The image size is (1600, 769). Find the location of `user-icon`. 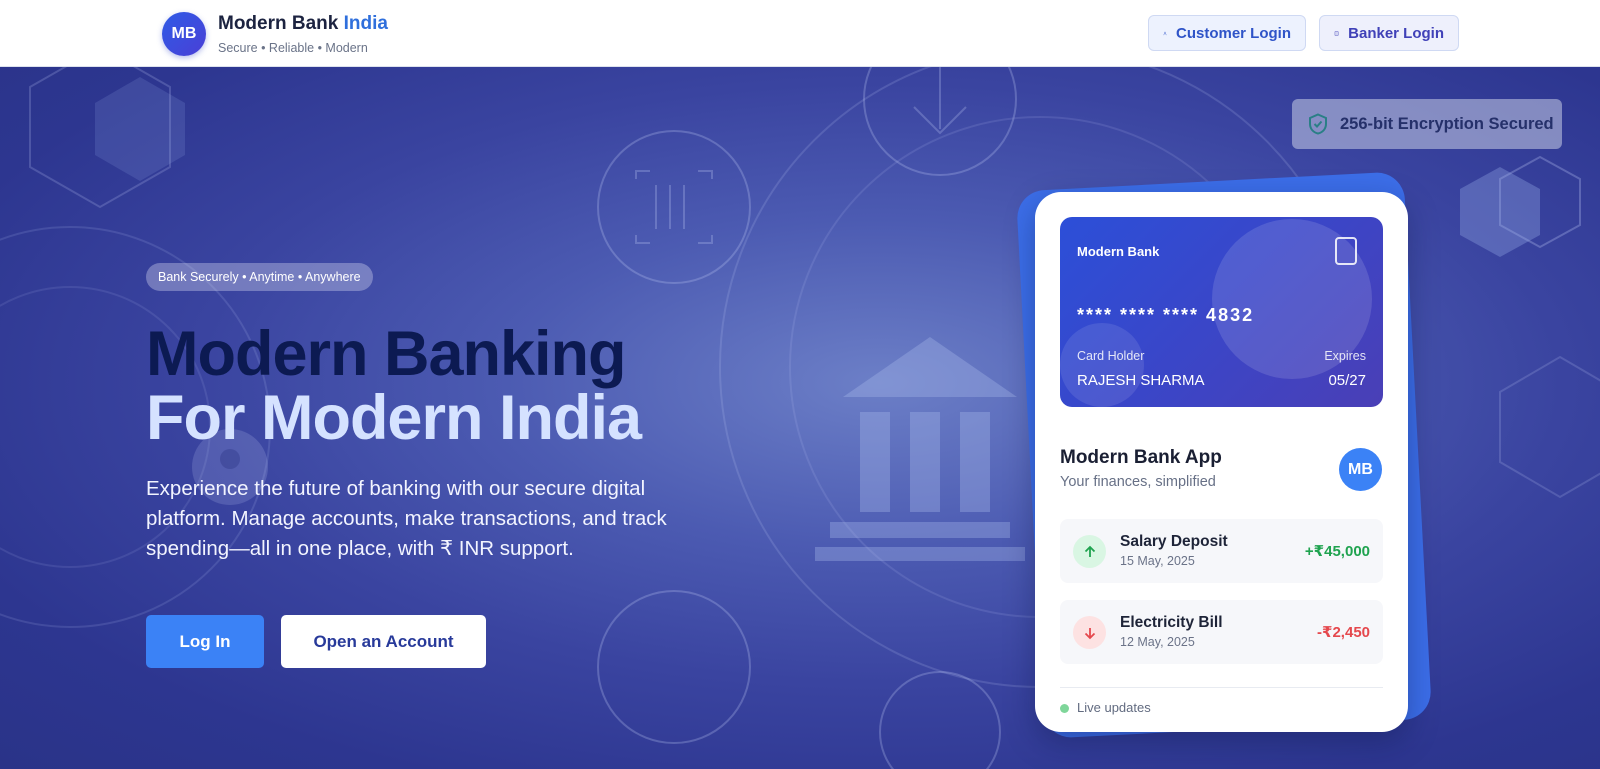

user-icon is located at coordinates (1165, 33).